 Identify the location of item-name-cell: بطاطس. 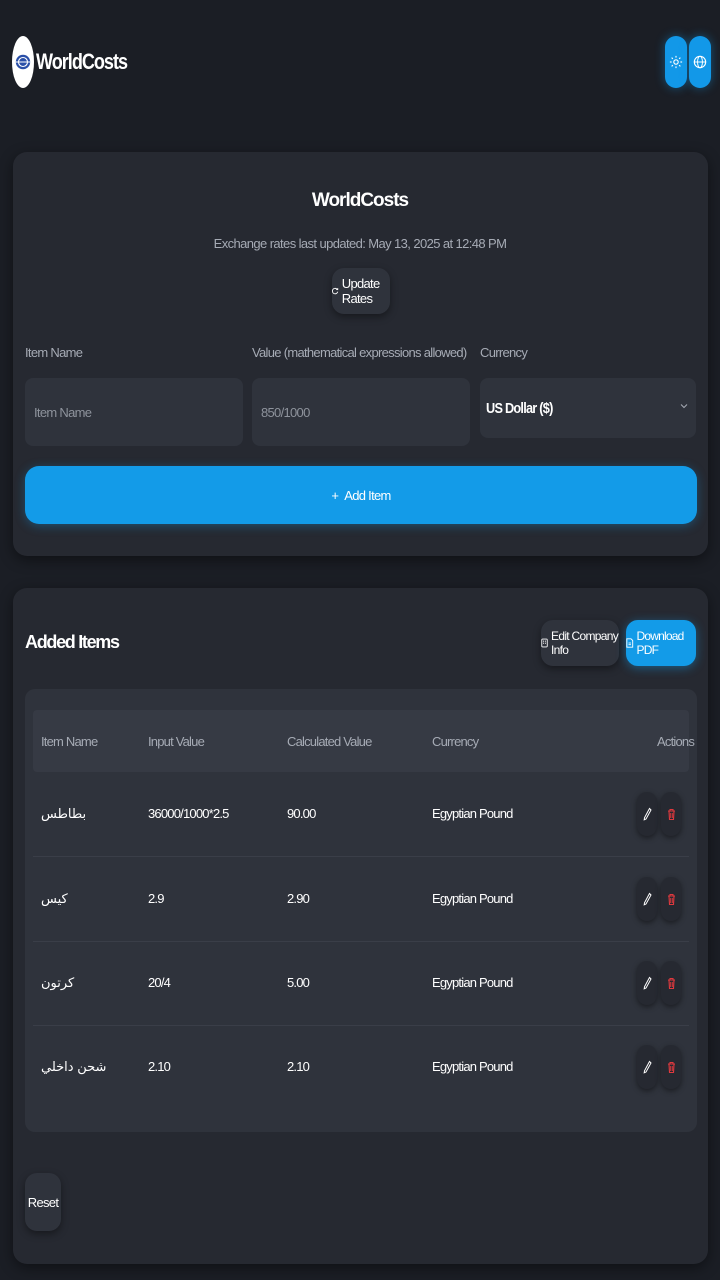
(64, 813).